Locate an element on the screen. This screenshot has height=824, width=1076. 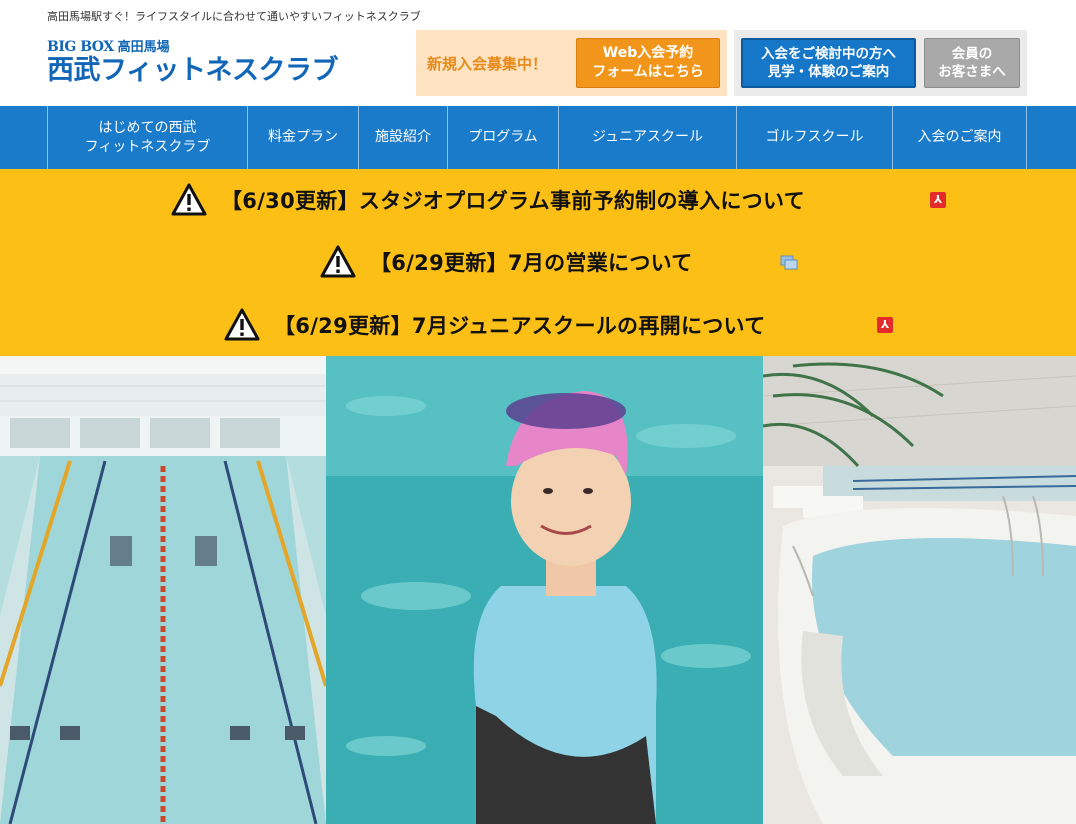
recruit-text: 新規入会募集中！ is located at coordinates (487, 63).